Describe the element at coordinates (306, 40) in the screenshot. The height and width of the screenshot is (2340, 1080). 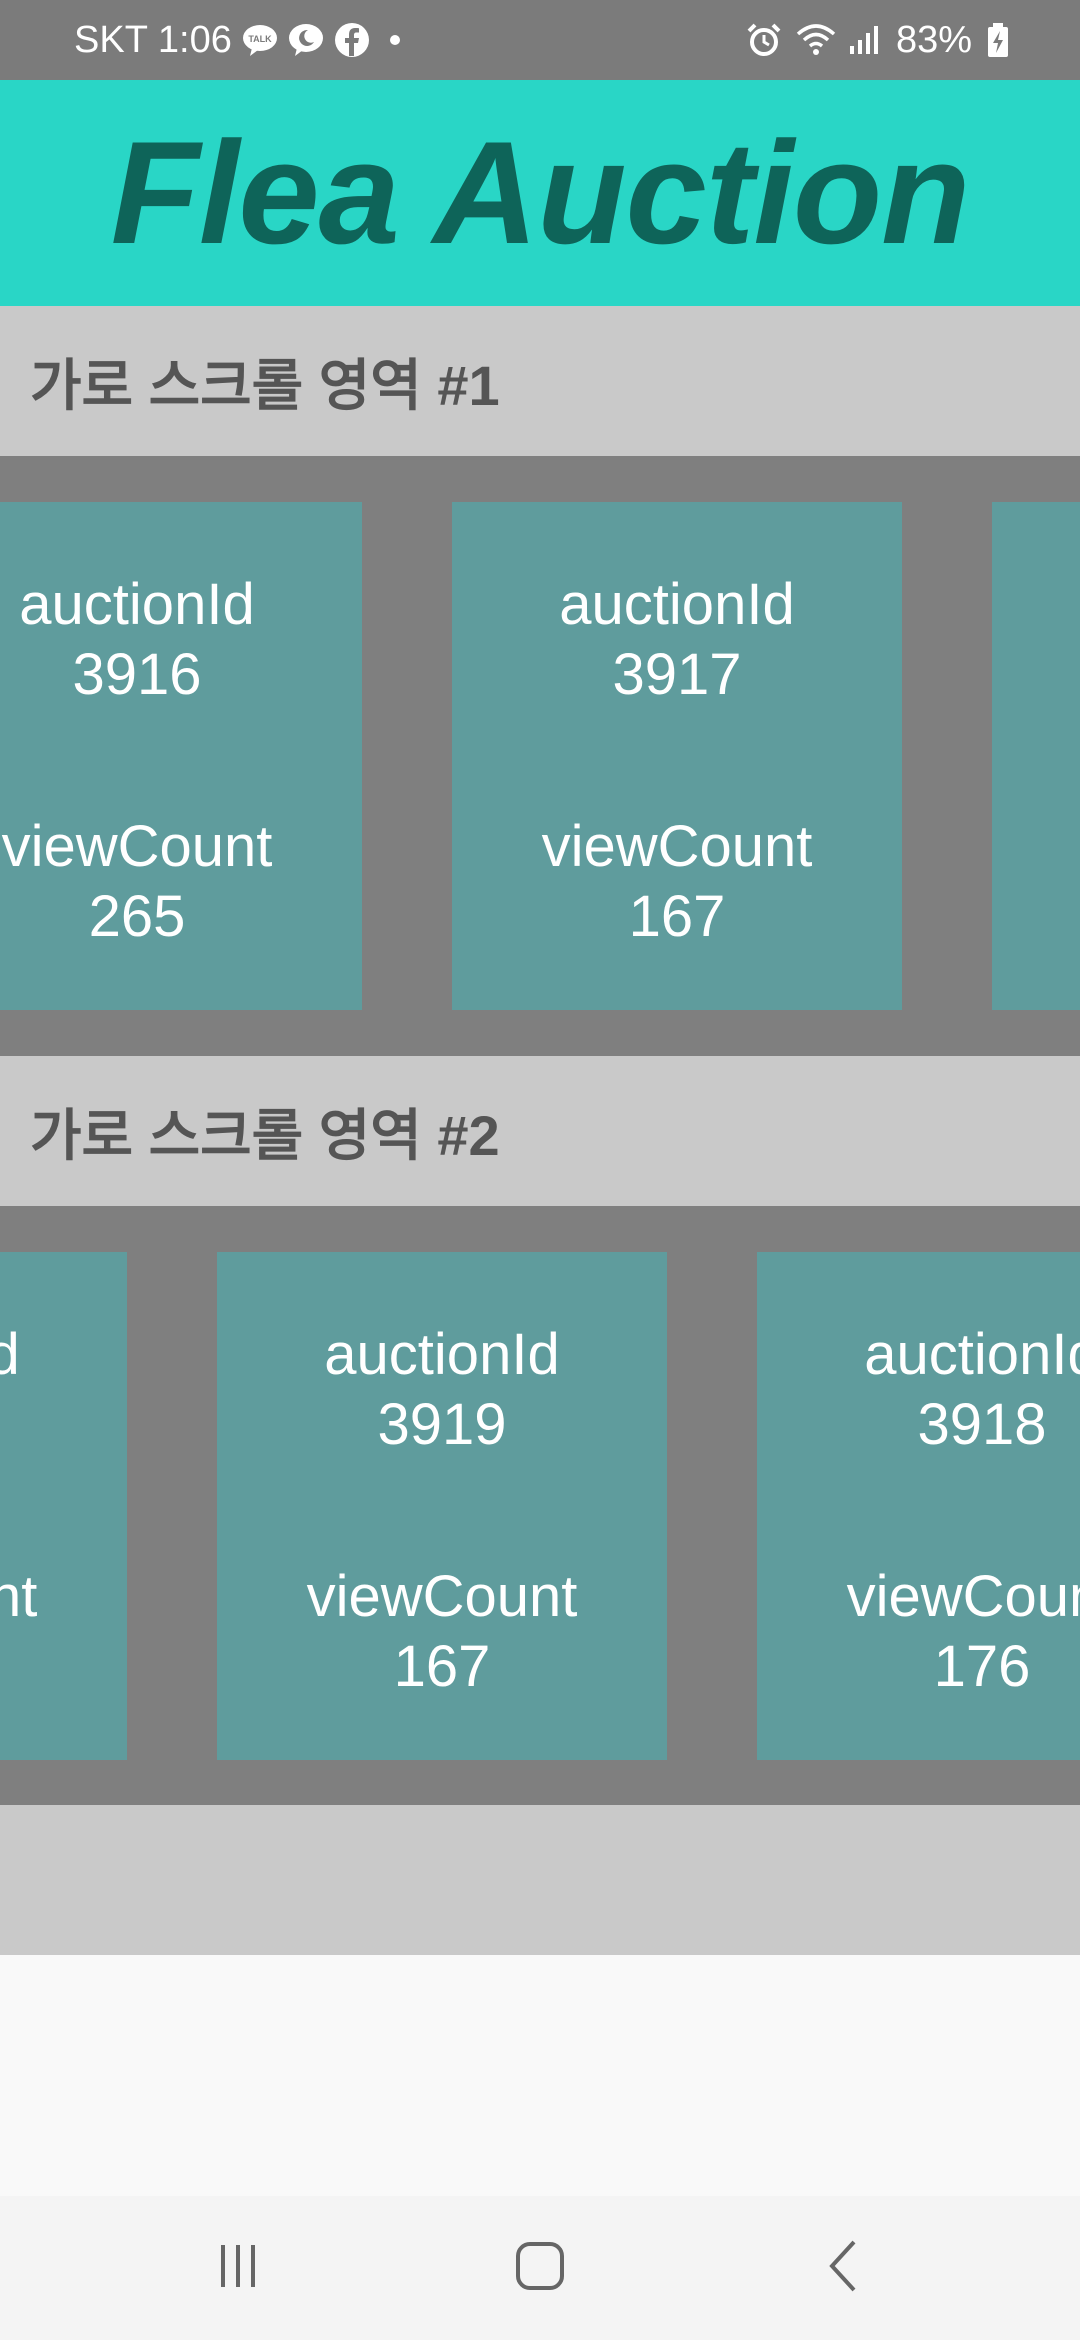
I see `moon-chat-icon` at that location.